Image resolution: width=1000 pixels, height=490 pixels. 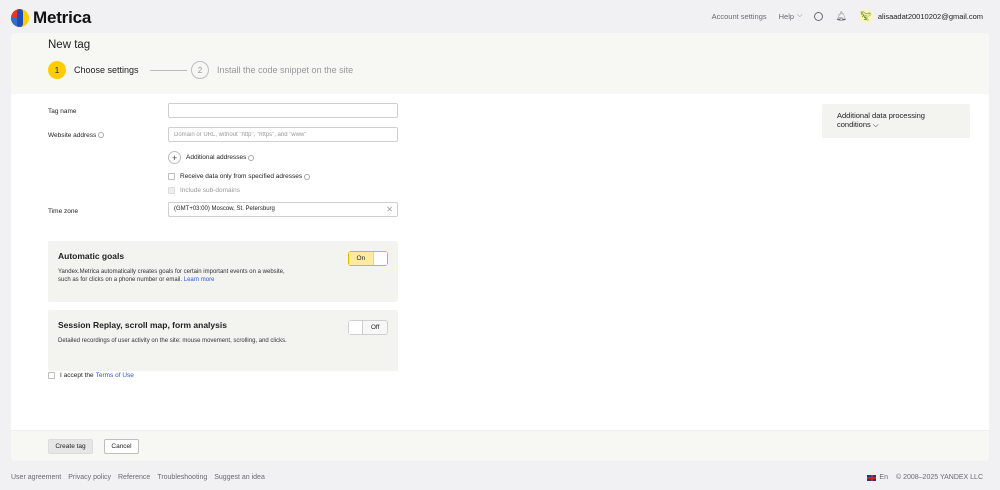 I want to click on timezone-select: (GMT+03:00) Moscow, St. Petersburg ✕, so click(x=283, y=209).